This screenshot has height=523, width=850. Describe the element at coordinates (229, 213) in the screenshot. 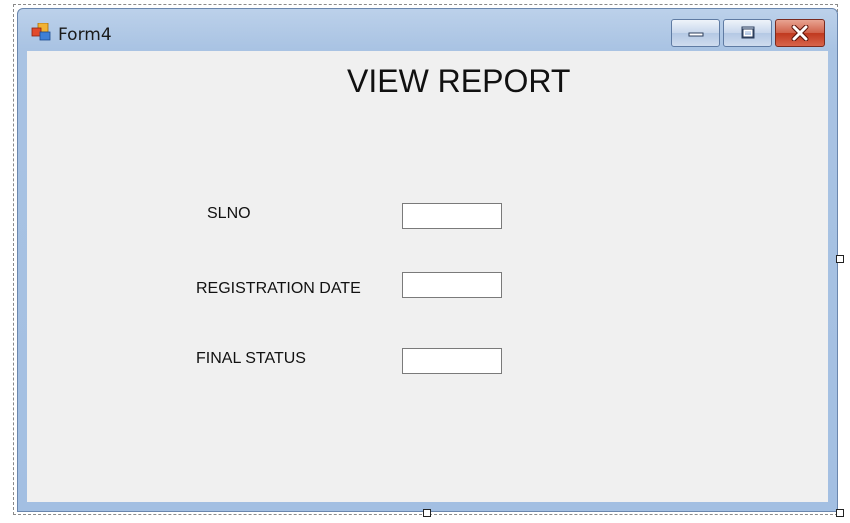

I see `slno-label: SLNO` at that location.